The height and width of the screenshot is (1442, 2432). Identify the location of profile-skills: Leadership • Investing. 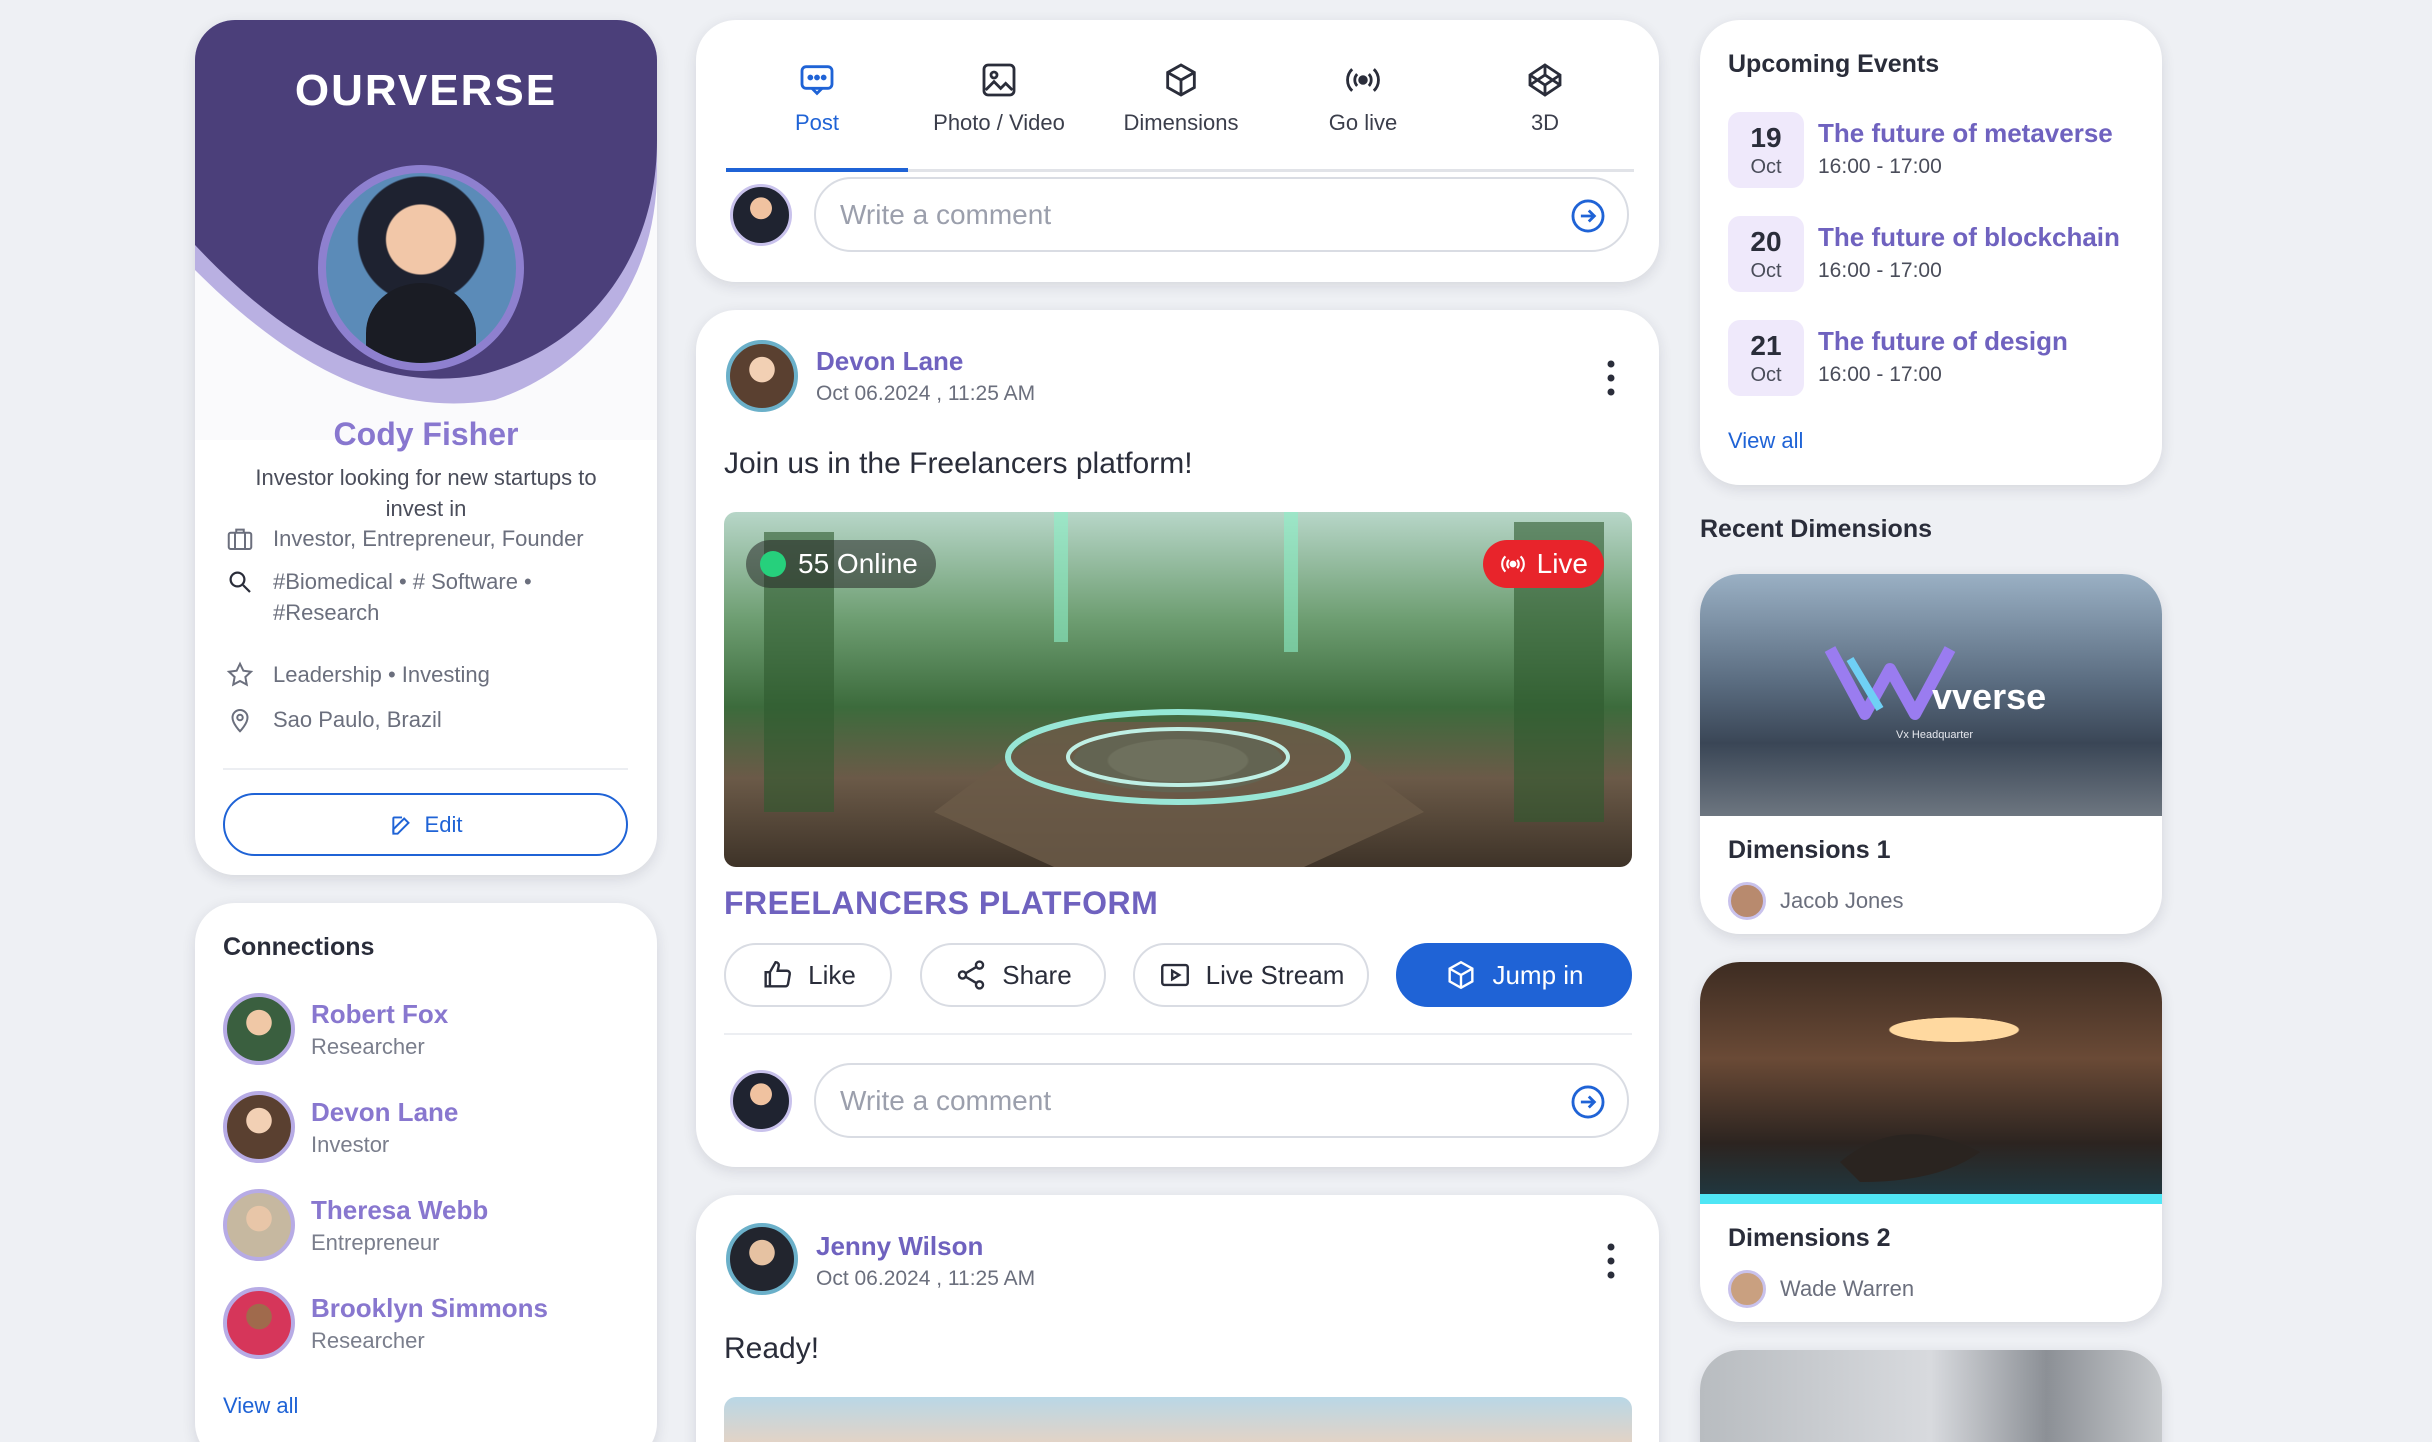
(381, 674).